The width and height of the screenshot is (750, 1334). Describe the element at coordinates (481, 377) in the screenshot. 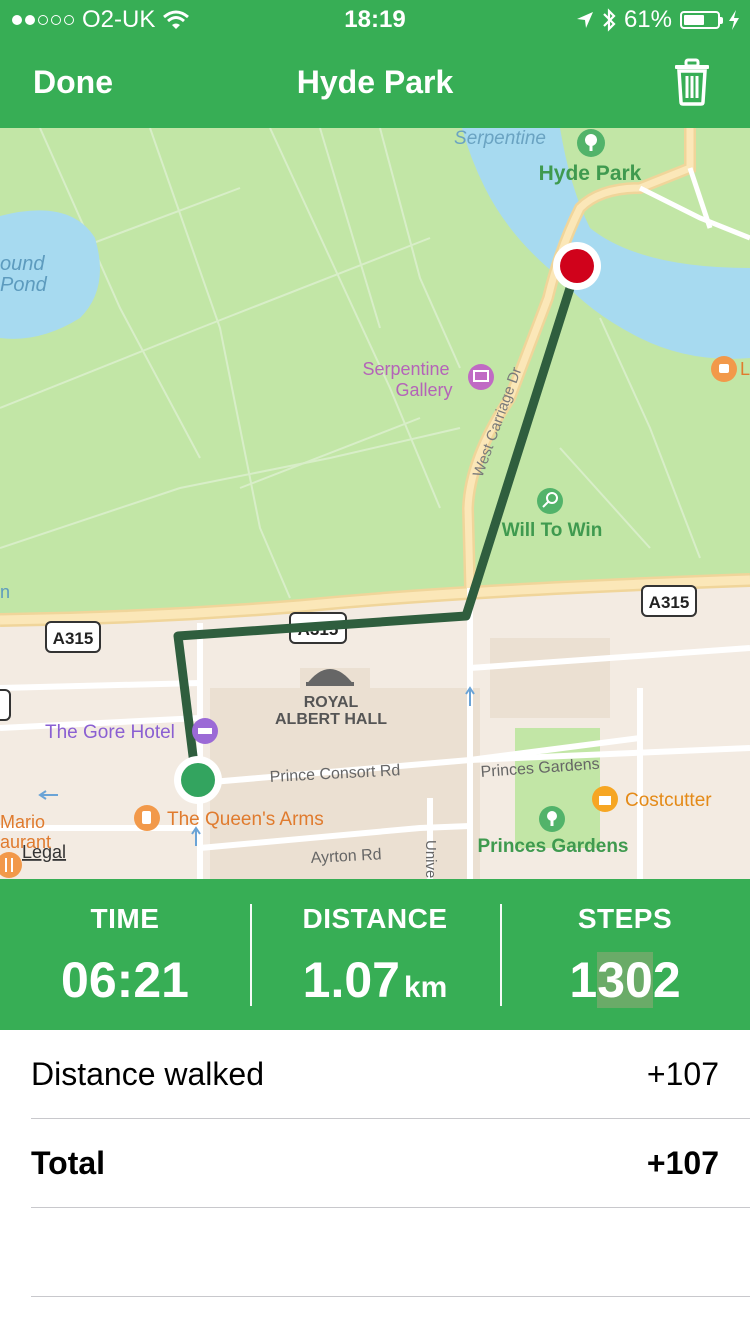

I see `gallery-icon` at that location.